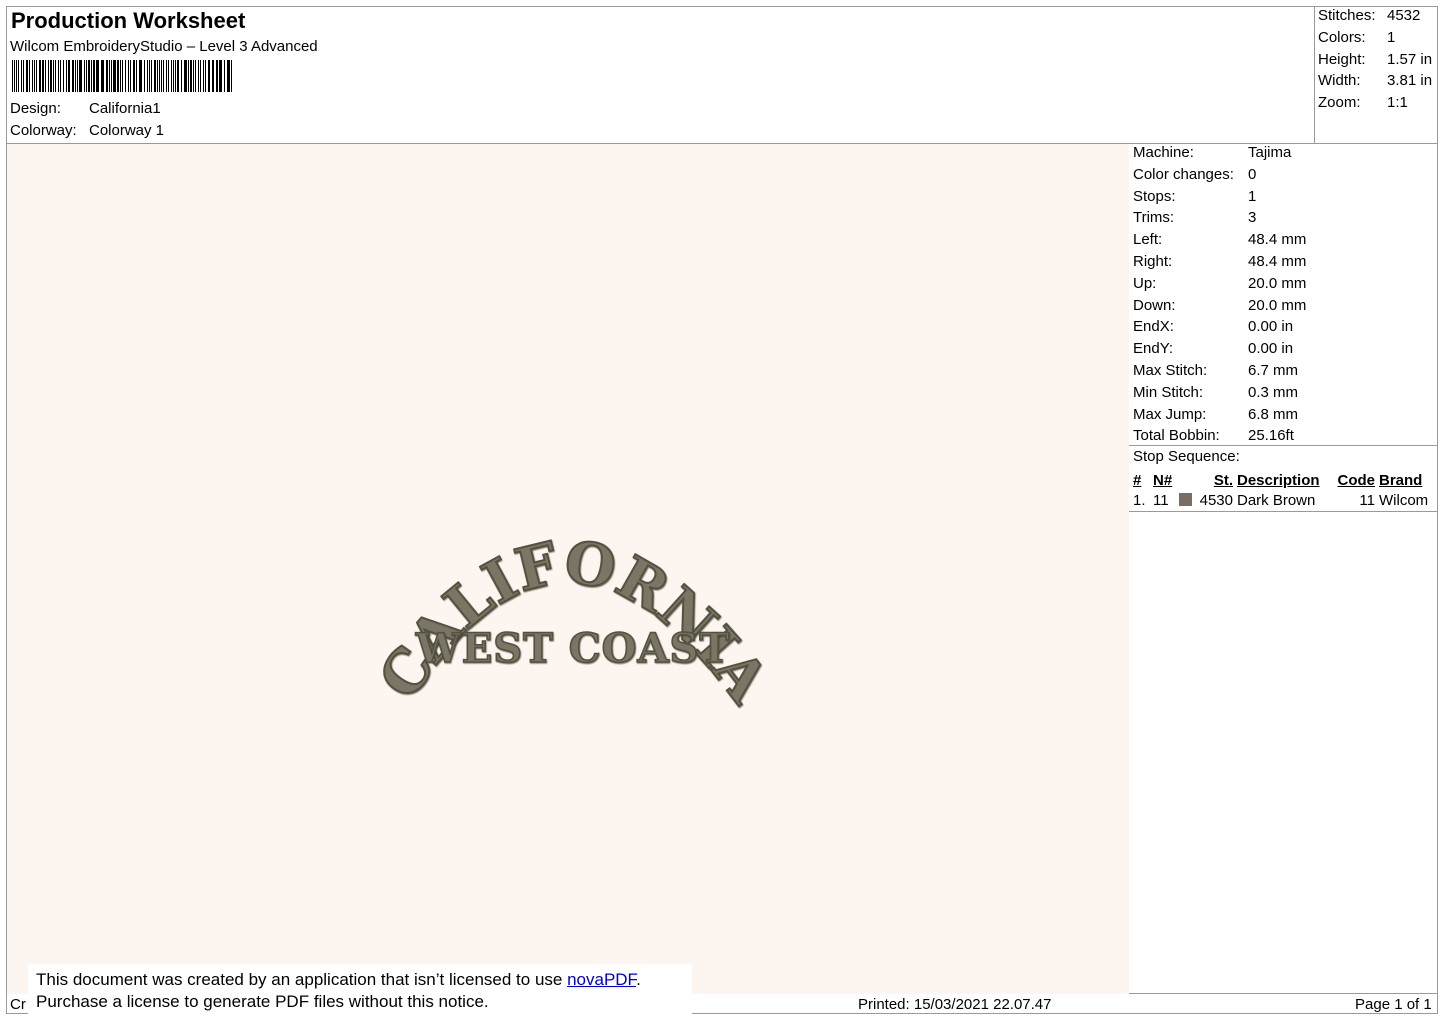  Describe the element at coordinates (1213, 436) in the screenshot. I see `info-row: Total Bobbin: 25.16ft` at that location.